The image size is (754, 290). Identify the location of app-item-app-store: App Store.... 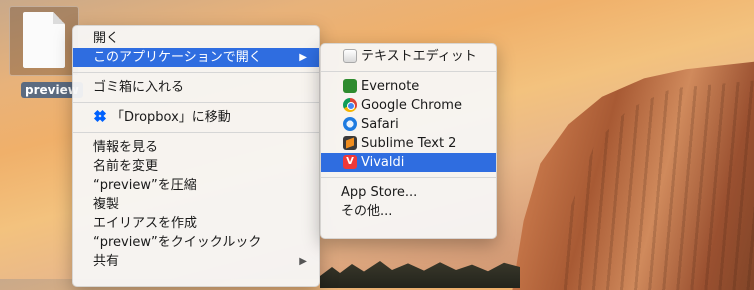
(408, 192).